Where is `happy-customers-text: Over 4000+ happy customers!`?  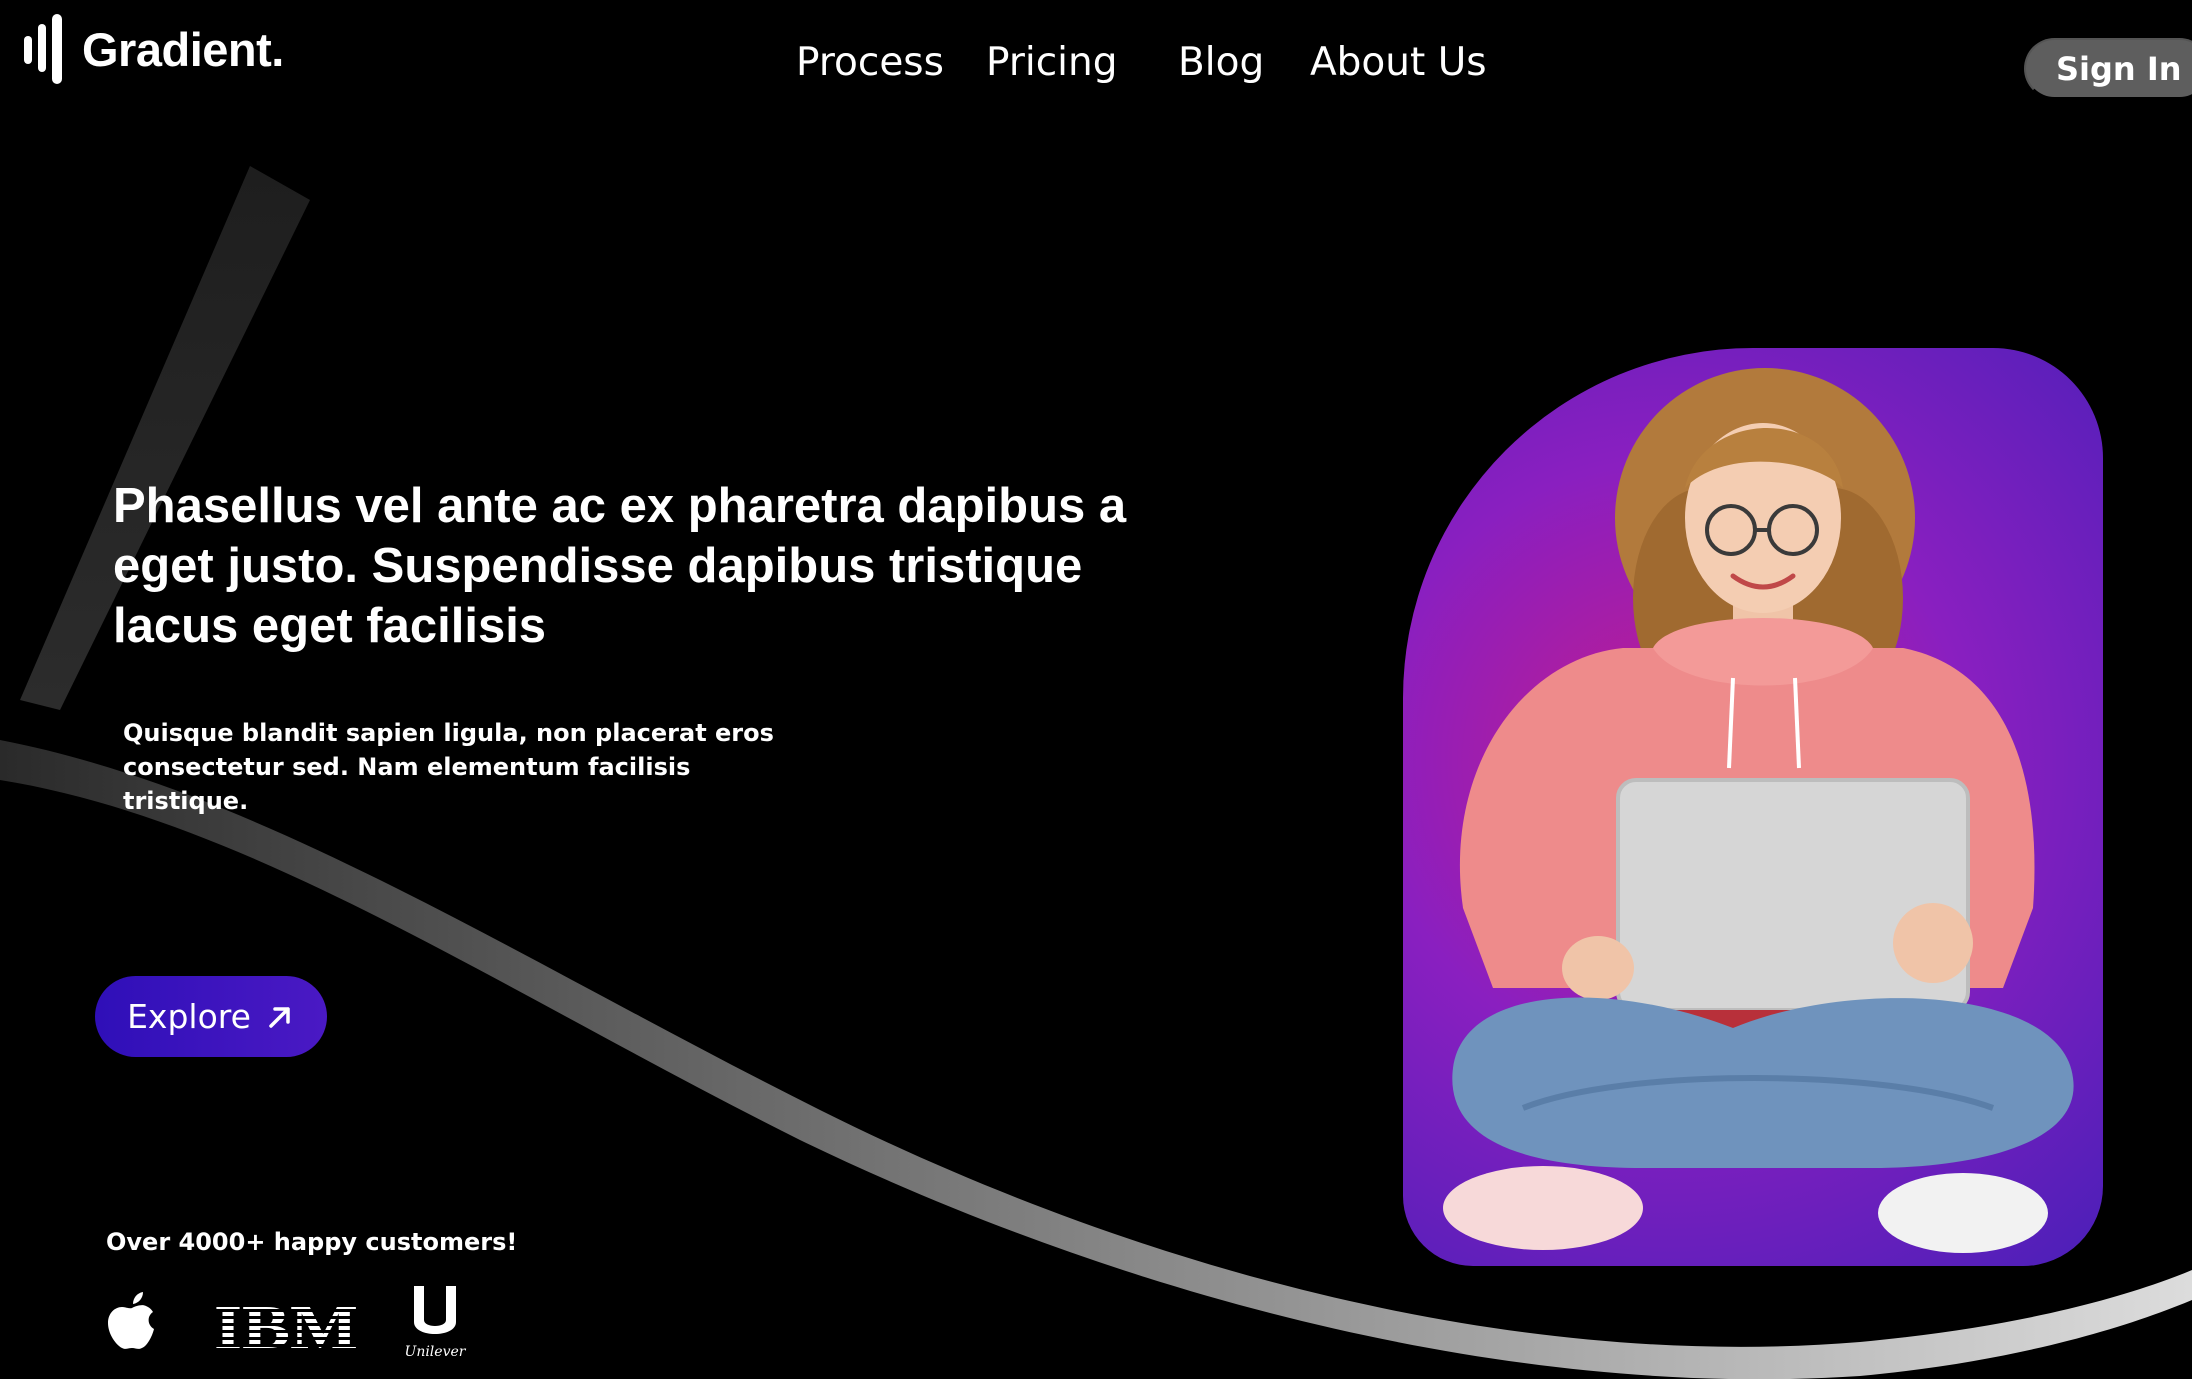 happy-customers-text: Over 4000+ happy customers! is located at coordinates (312, 1242).